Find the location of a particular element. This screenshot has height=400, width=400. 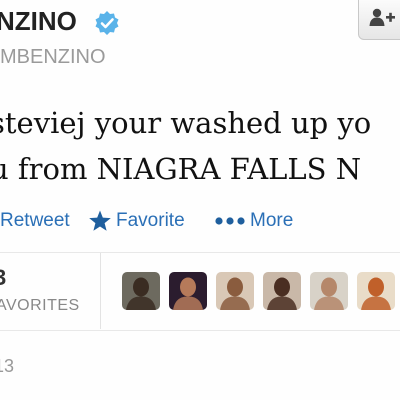

follow-user-icon is located at coordinates (382, 17).